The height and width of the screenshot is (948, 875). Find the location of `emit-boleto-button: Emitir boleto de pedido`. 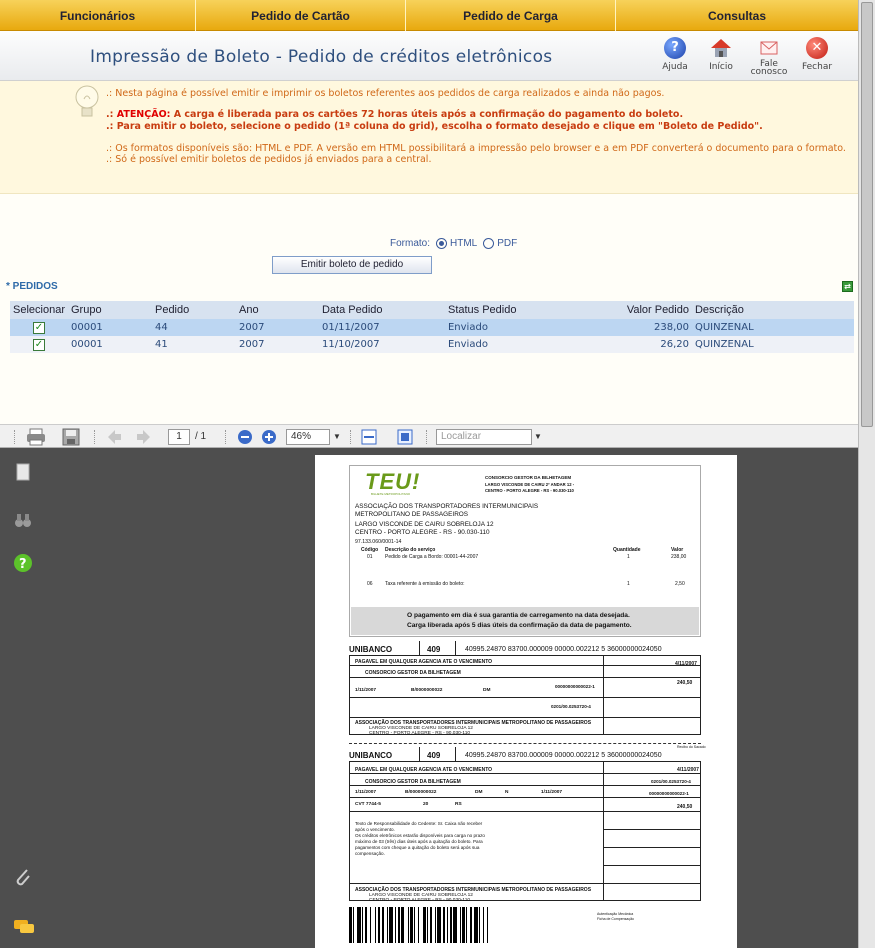

emit-boleto-button: Emitir boleto de pedido is located at coordinates (352, 265).